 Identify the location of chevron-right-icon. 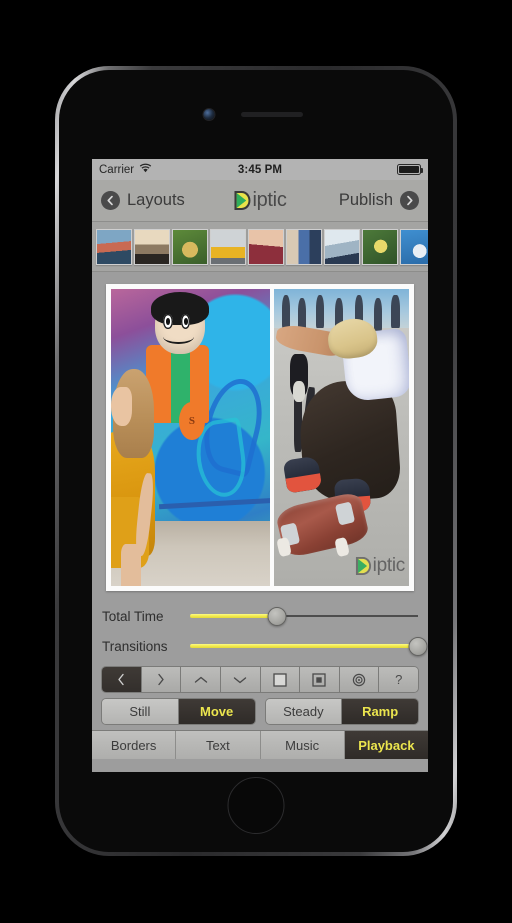
(161, 679).